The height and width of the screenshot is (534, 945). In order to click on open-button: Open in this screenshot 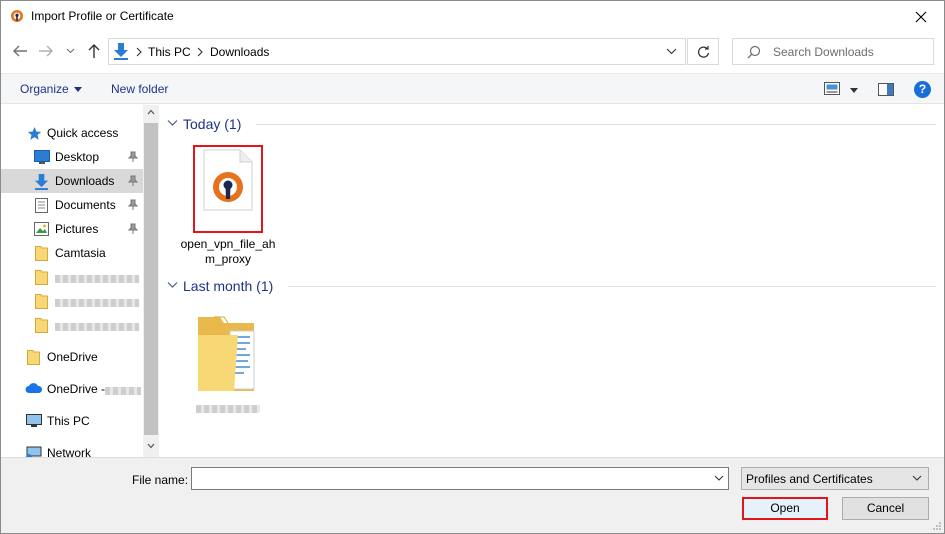, I will do `click(785, 508)`.